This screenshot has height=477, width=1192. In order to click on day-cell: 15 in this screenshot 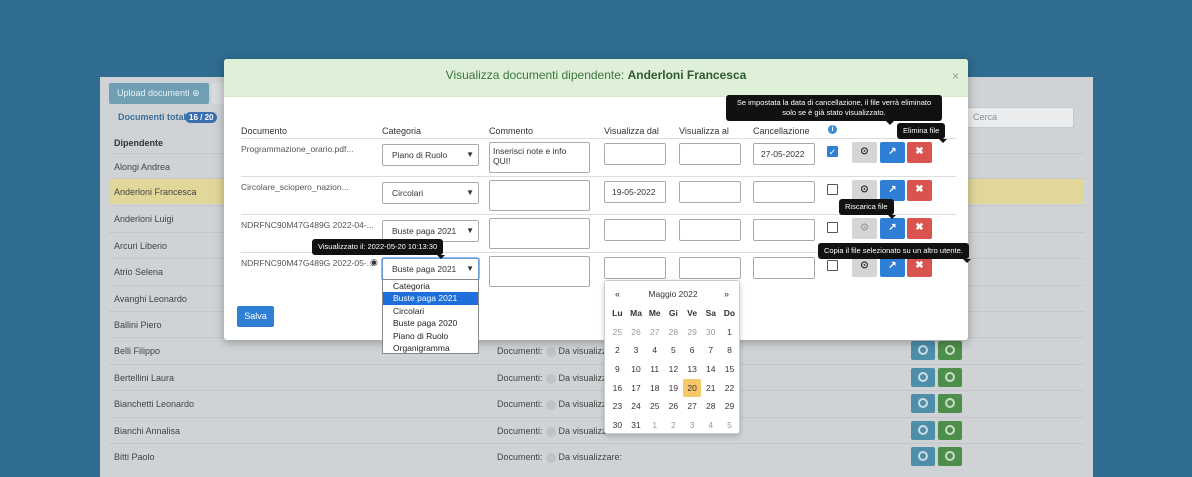, I will do `click(729, 369)`.